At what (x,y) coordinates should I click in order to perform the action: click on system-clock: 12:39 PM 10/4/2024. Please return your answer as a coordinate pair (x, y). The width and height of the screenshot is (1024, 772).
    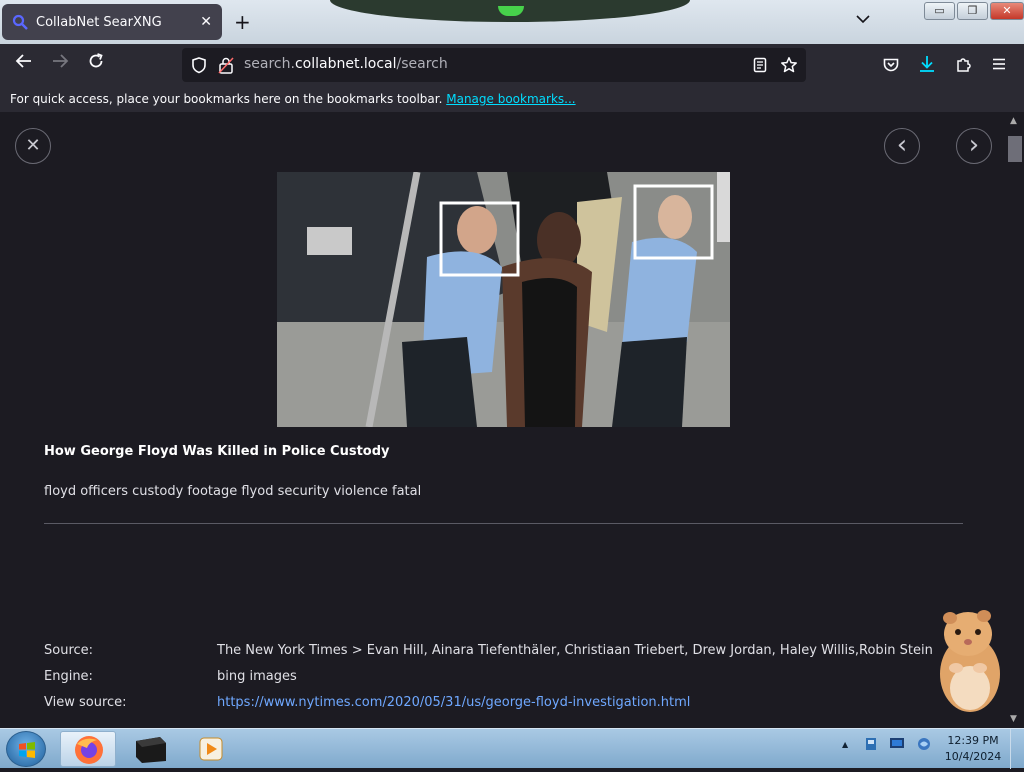
    Looking at the image, I should click on (973, 749).